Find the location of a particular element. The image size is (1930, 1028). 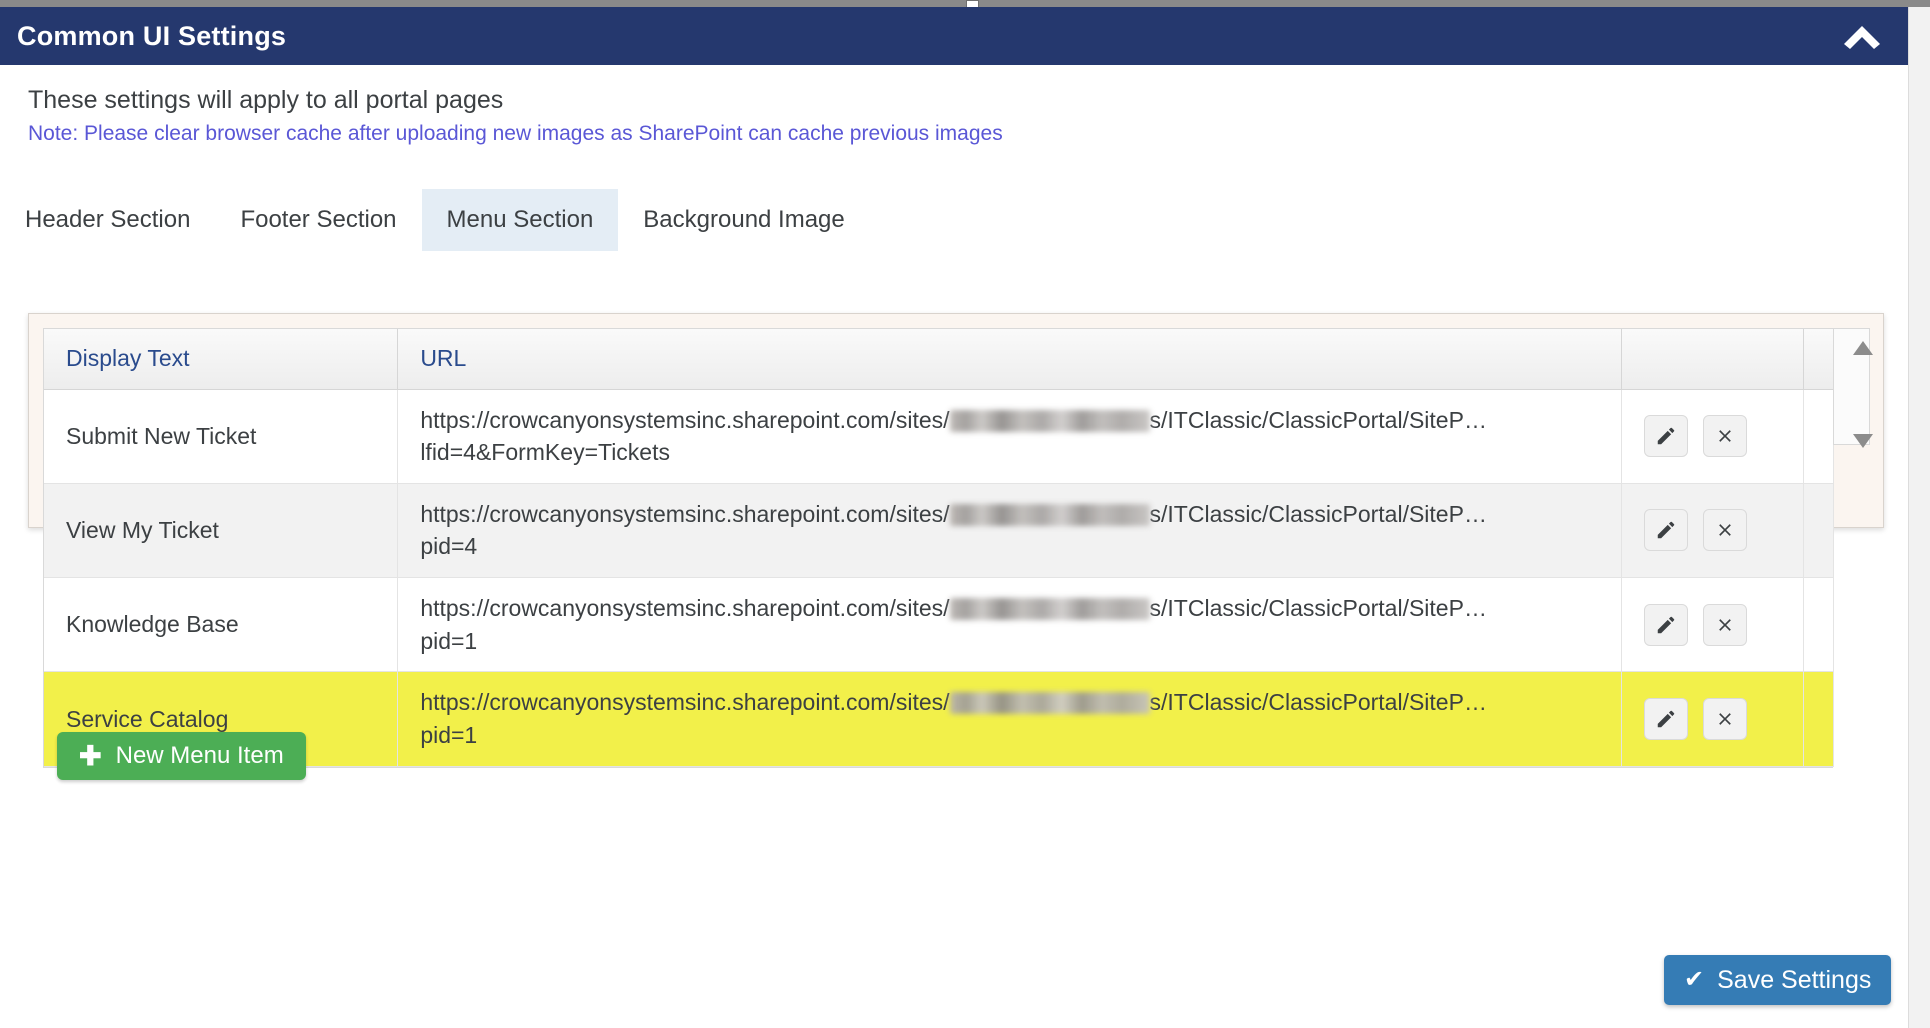

check-icon: ✔ is located at coordinates (1694, 979).